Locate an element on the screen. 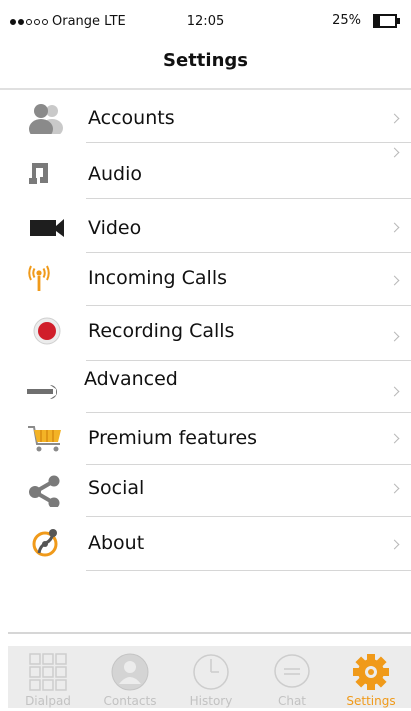  settings-item-premium-features: Premium features is located at coordinates (205, 439).